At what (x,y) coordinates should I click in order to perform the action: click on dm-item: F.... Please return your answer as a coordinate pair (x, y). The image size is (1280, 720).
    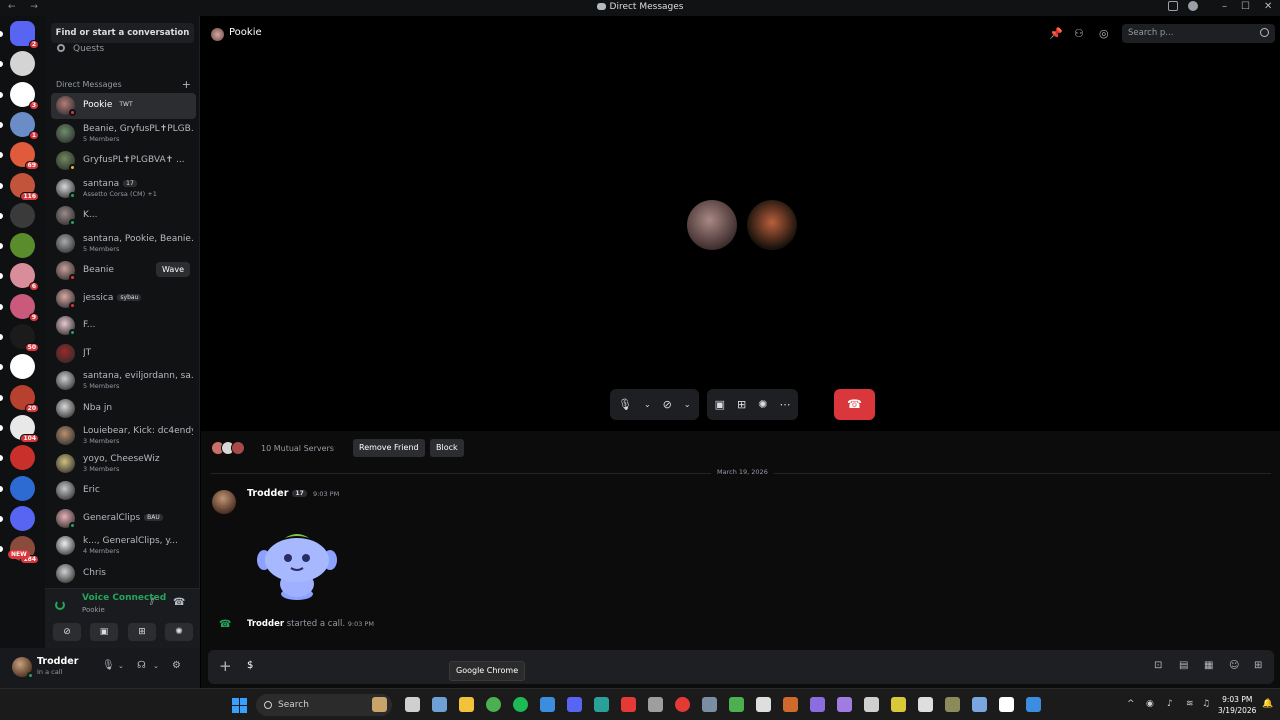
    Looking at the image, I should click on (123, 326).